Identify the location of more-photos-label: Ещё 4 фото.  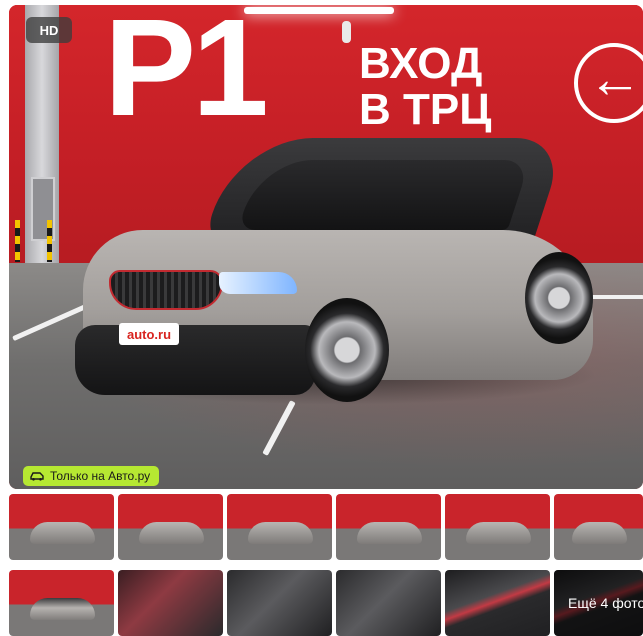
(598, 603).